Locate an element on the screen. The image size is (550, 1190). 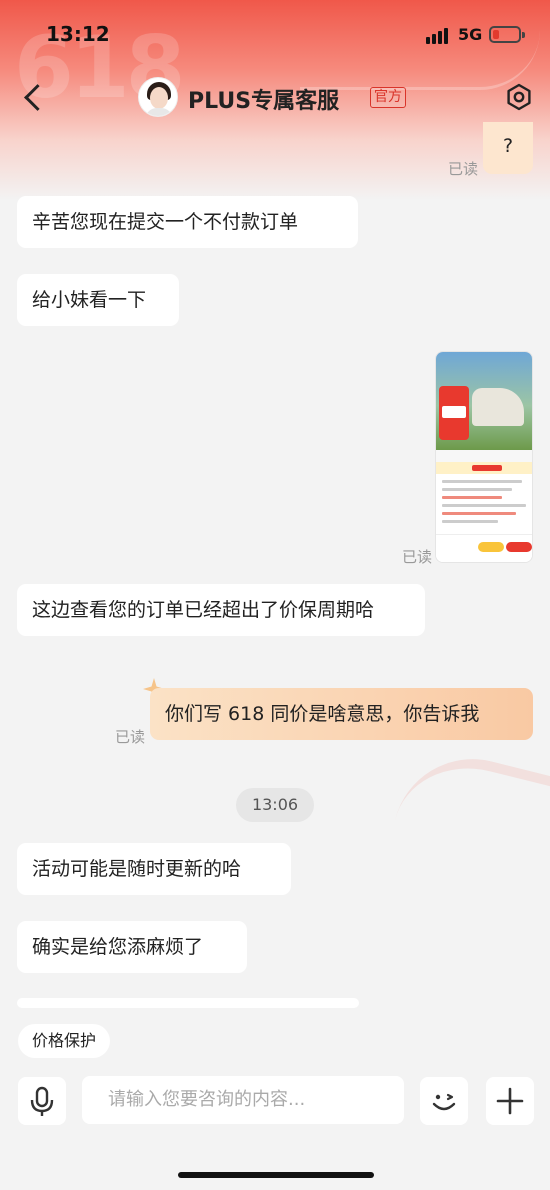
voice-button is located at coordinates (42, 1101).